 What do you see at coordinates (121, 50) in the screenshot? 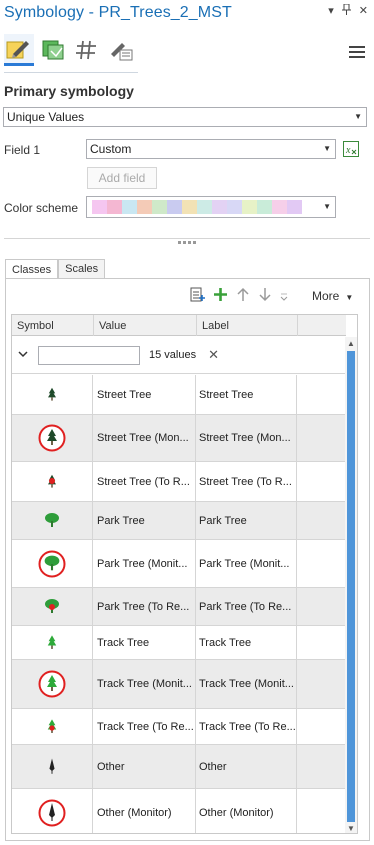
I see `symbology-settings-tab` at bounding box center [121, 50].